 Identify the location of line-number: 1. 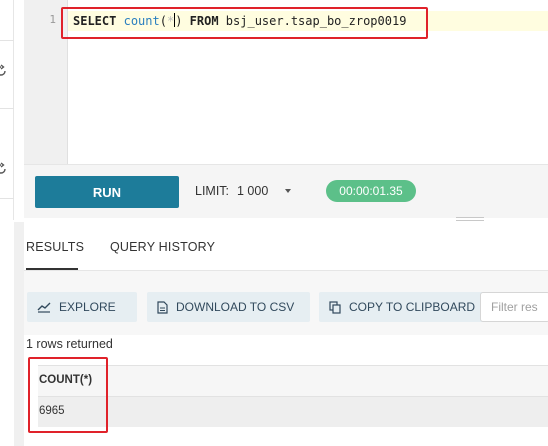
(52, 19).